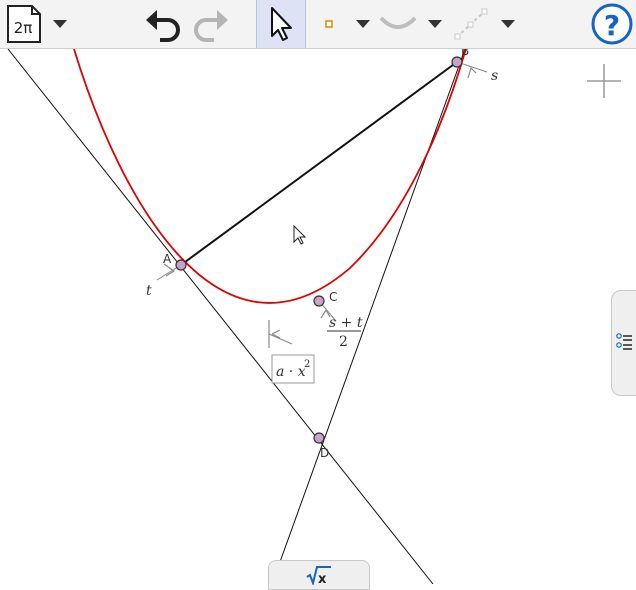  What do you see at coordinates (319, 438) in the screenshot?
I see `point-d` at bounding box center [319, 438].